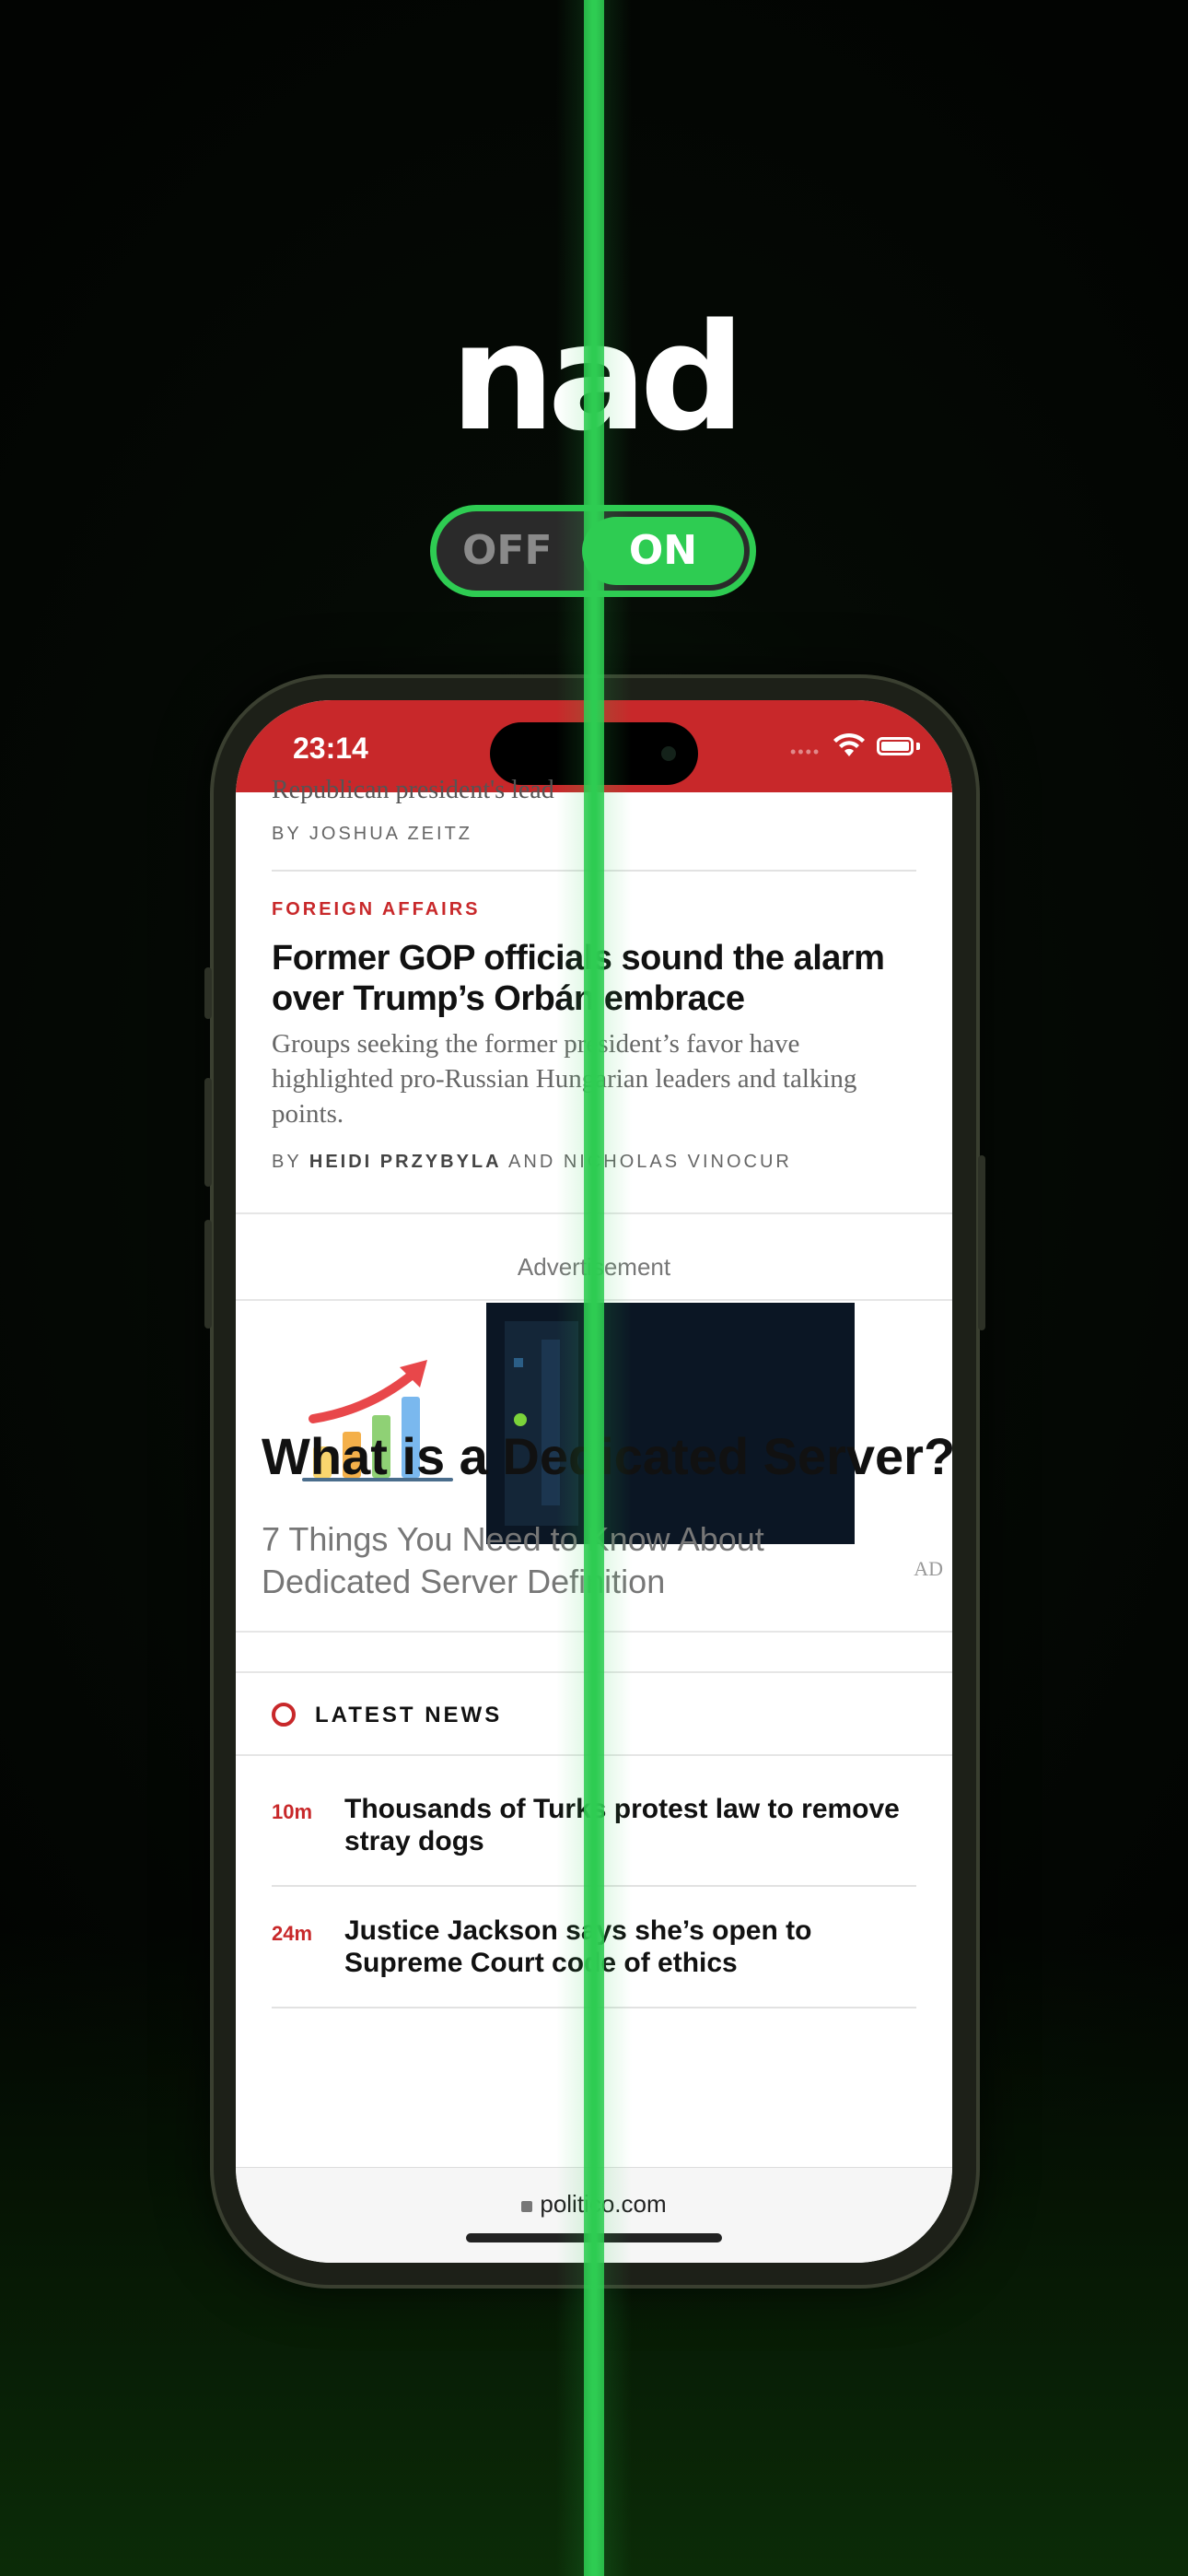 This screenshot has height=2576, width=1188. What do you see at coordinates (895, 746) in the screenshot?
I see `battery-icon` at bounding box center [895, 746].